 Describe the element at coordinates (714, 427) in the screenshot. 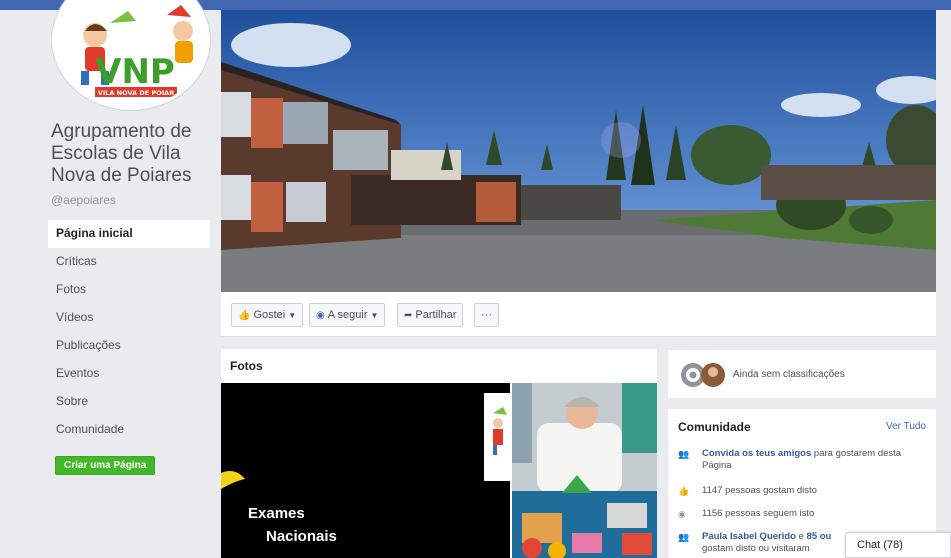

I see `community-title: Comunidade` at that location.